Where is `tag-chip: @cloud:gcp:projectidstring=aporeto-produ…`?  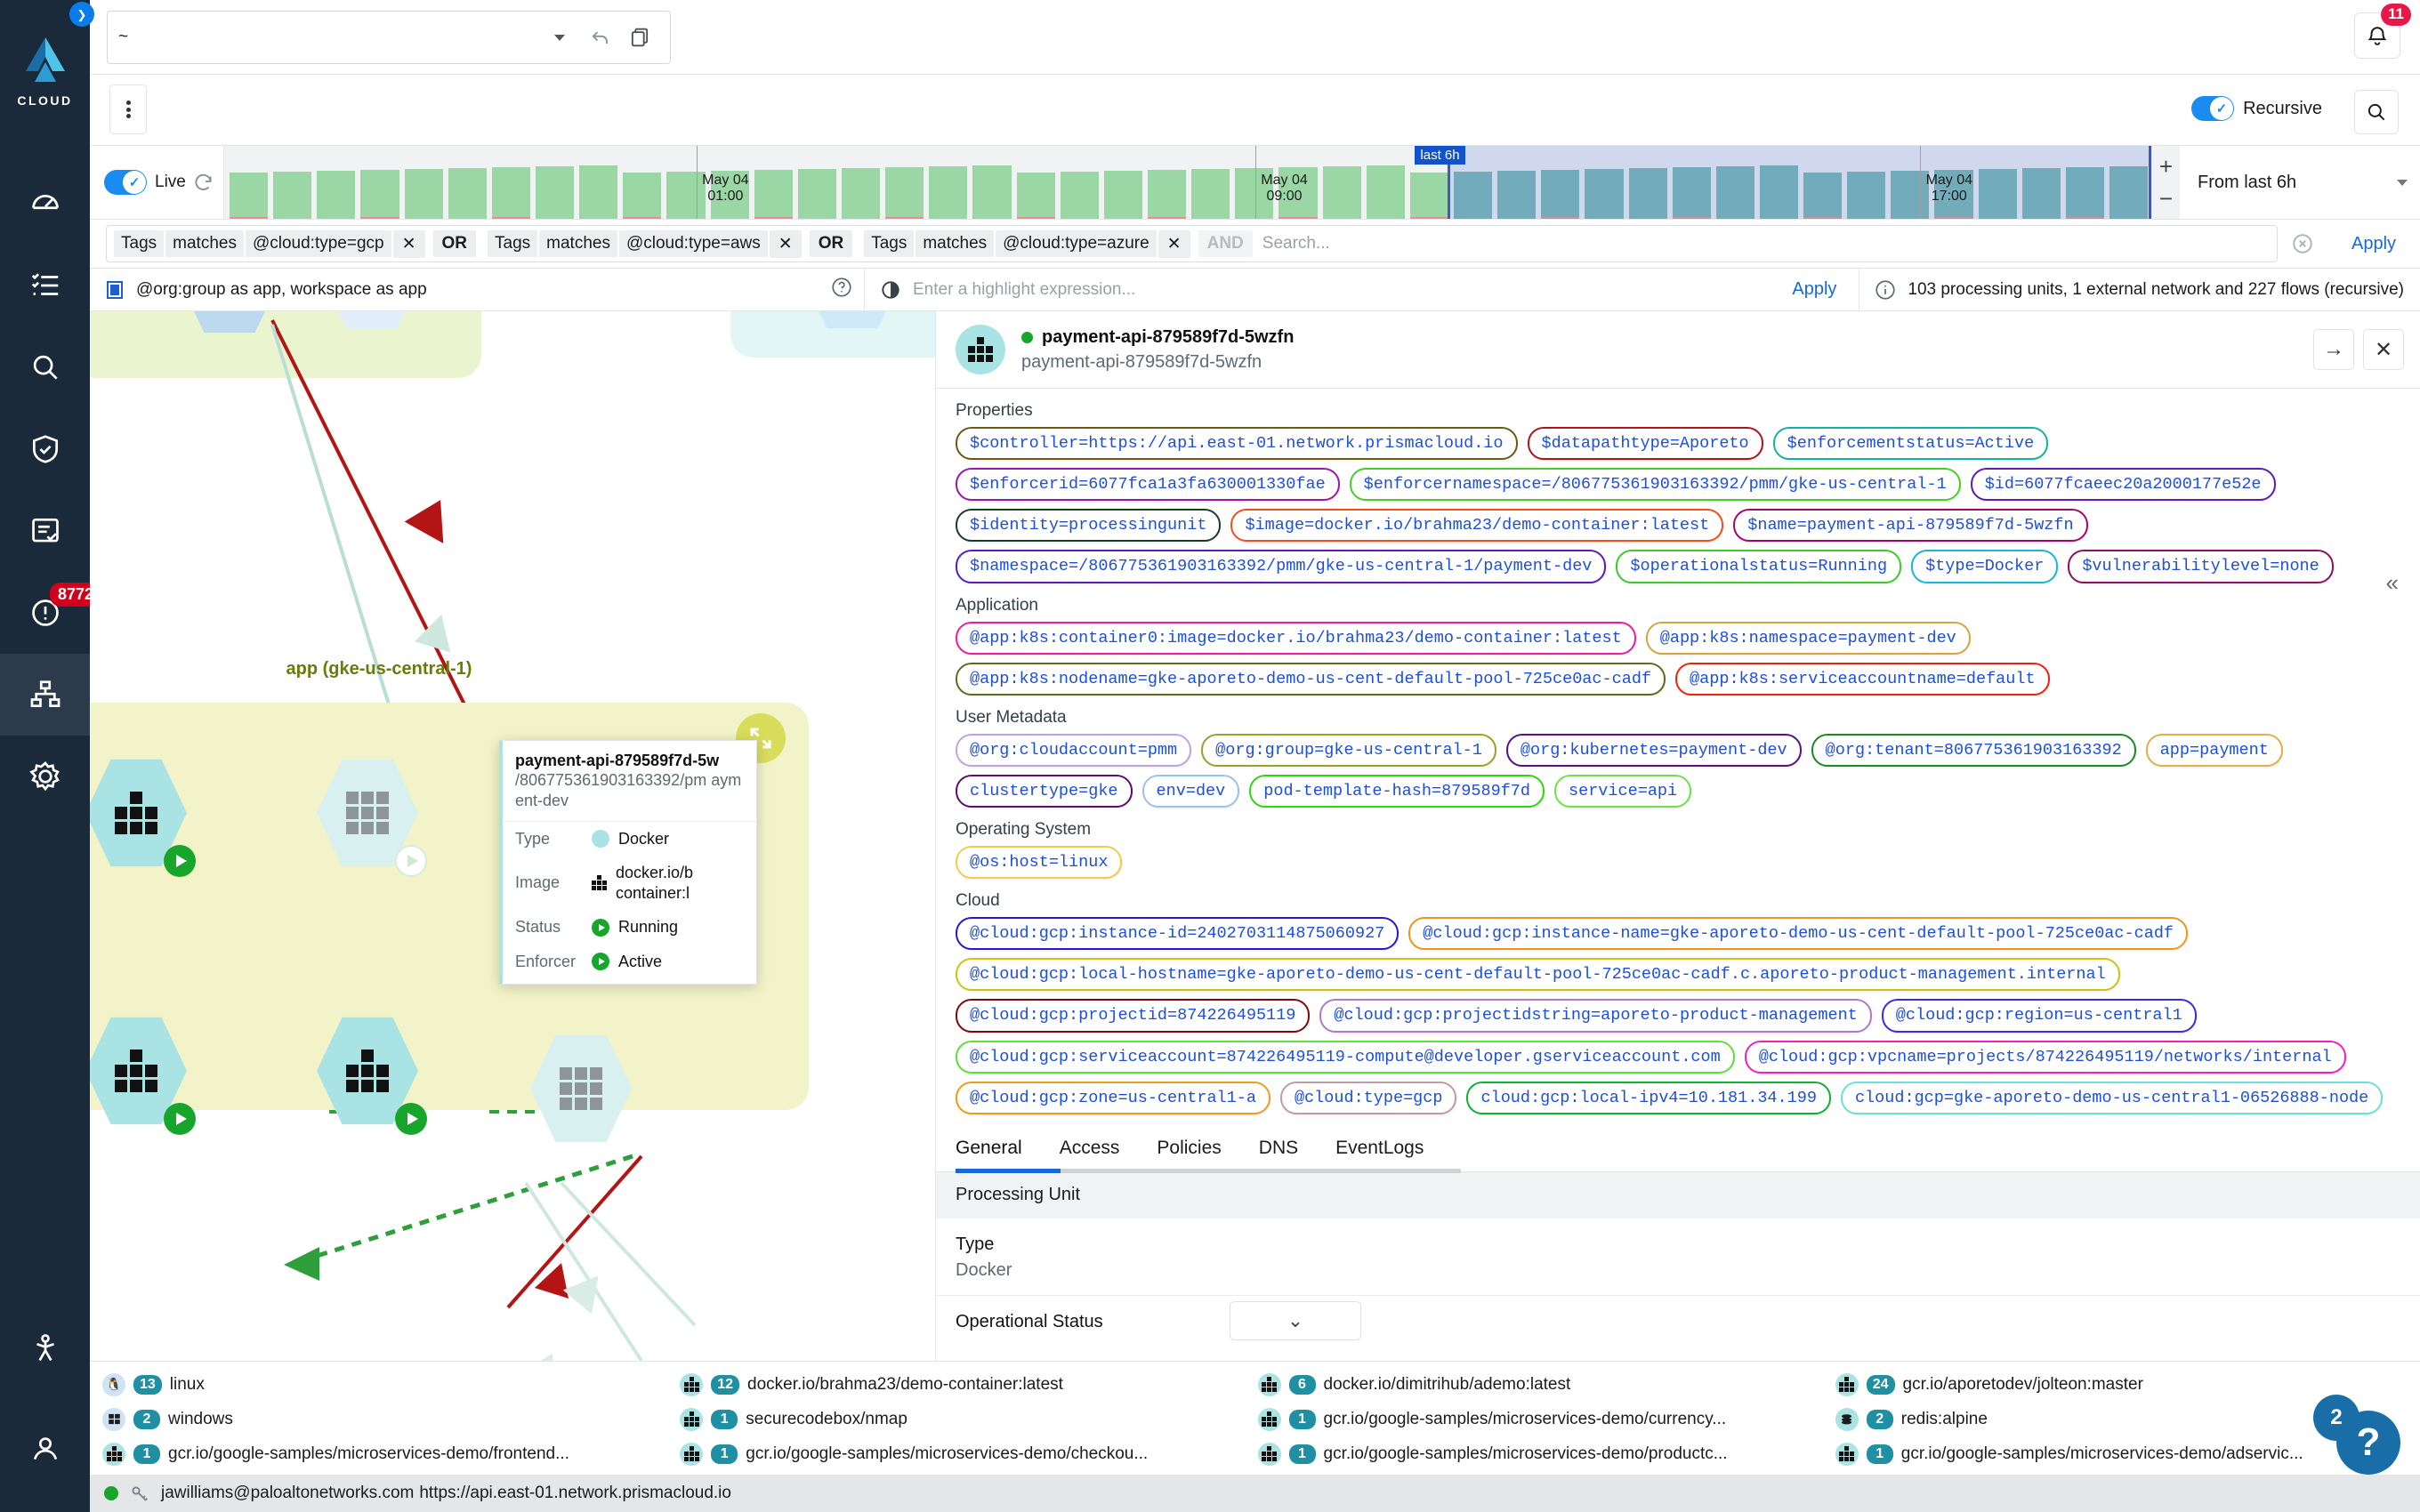 tag-chip: @cloud:gcp:projectidstring=aporeto-produ… is located at coordinates (1595, 1016).